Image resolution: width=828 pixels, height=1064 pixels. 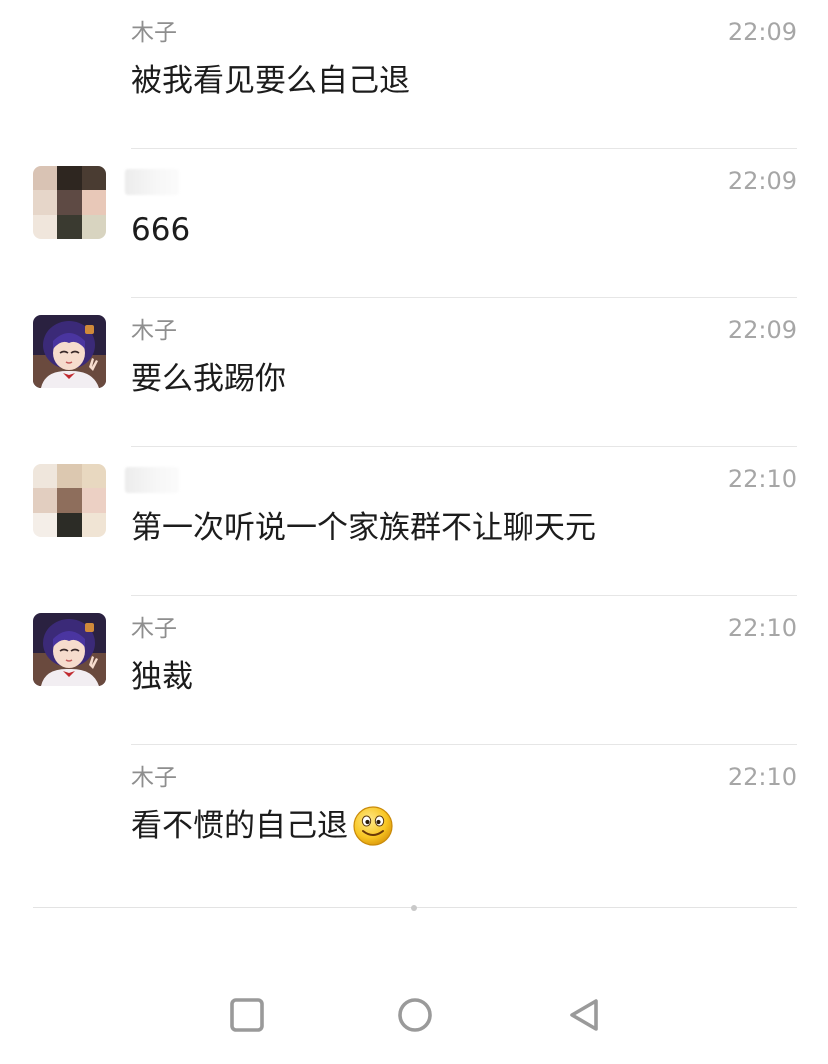 I want to click on chat-message: 22:10 第一次听说一个家族群不让聊天元, so click(x=414, y=521).